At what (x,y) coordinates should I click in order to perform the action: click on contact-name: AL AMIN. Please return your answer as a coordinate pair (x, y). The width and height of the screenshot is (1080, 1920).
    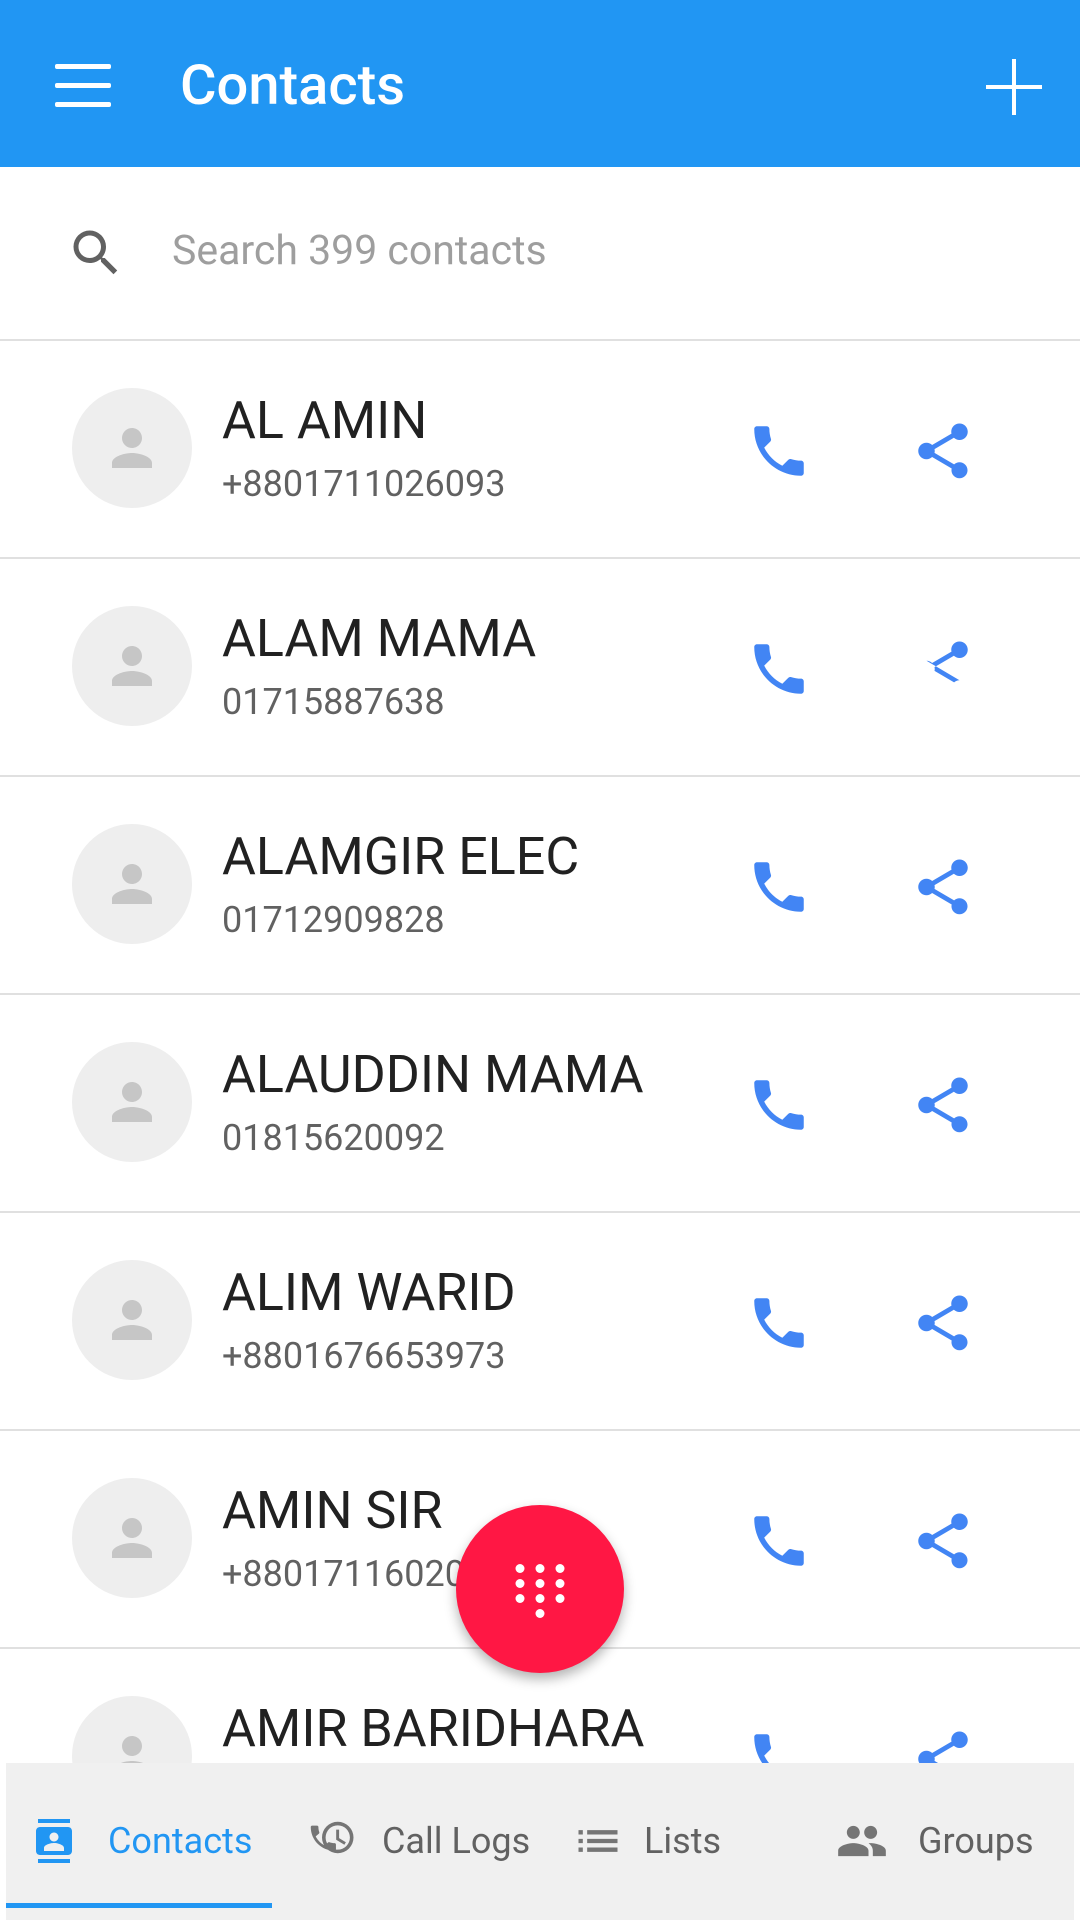
    Looking at the image, I should click on (325, 420).